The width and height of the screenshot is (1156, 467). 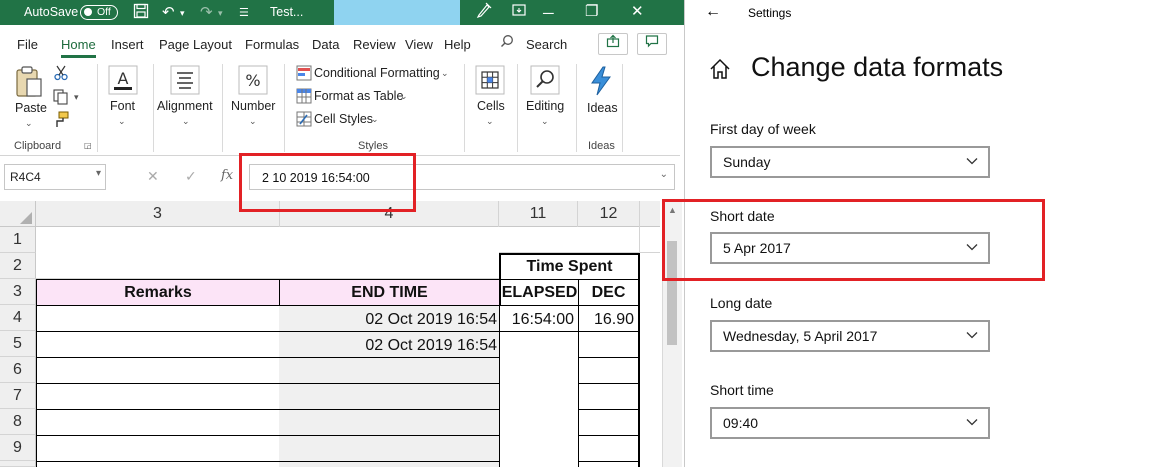 I want to click on undo-dropdown-icon: ▾, so click(x=182, y=13).